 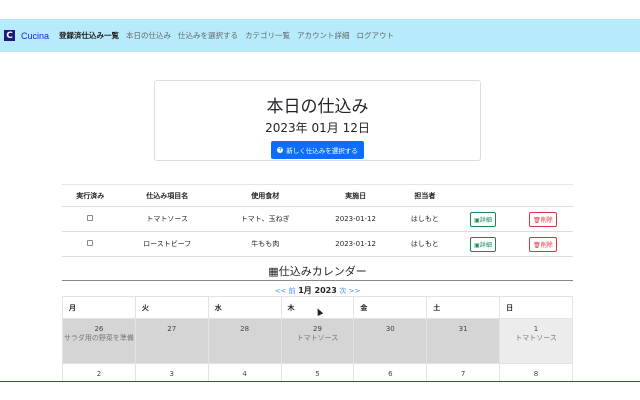 I want to click on nav-logout: ログアウト, so click(x=376, y=35).